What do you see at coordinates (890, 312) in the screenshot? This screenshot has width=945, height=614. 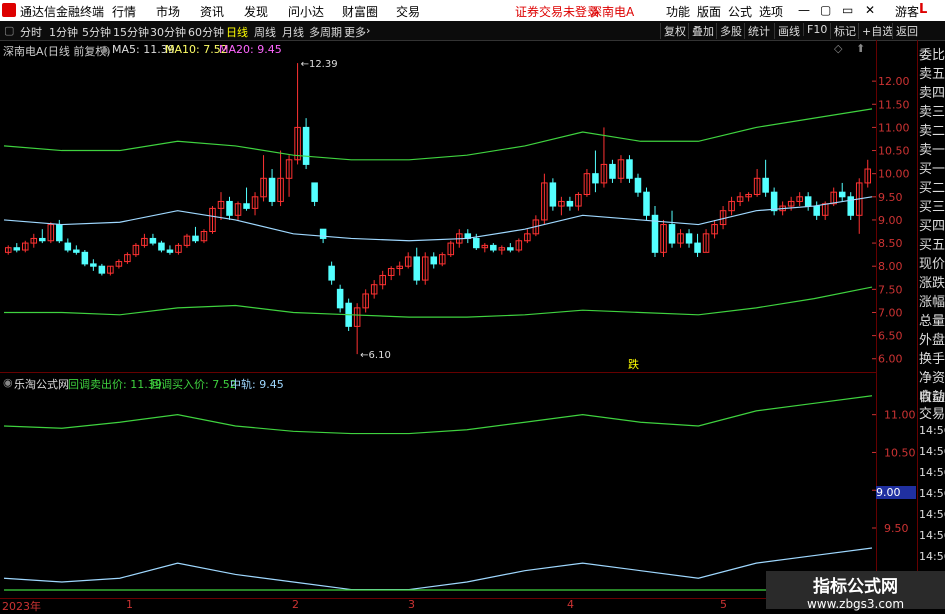 I see `ytick-label: 7.00` at bounding box center [890, 312].